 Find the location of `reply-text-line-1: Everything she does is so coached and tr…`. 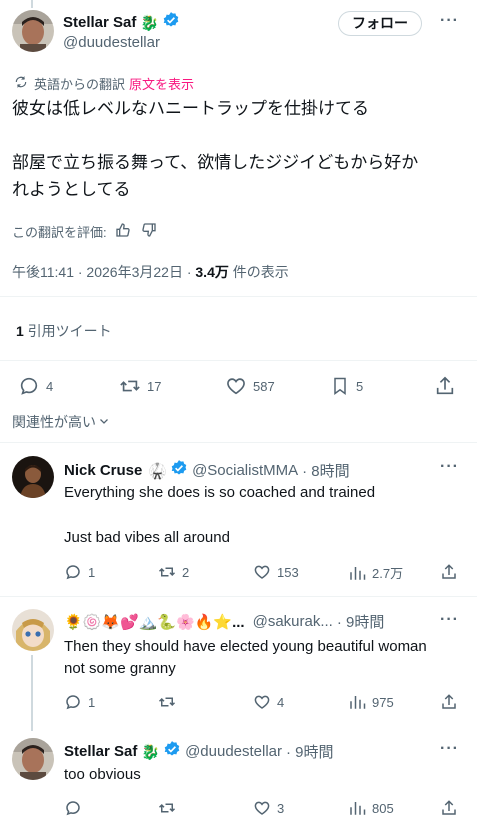

reply-text-line-1: Everything she does is so coached and tr… is located at coordinates (220, 492).